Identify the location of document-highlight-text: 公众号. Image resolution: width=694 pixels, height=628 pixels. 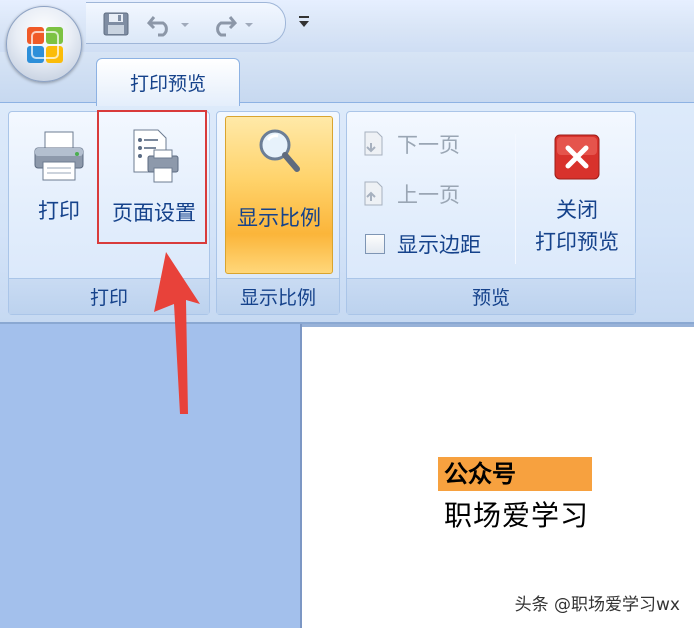
(515, 474).